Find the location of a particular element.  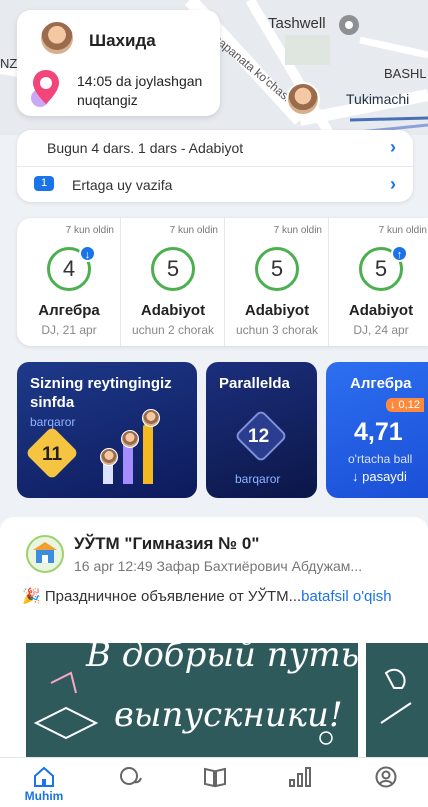

nav-home-label: Muhim is located at coordinates (44, 796).